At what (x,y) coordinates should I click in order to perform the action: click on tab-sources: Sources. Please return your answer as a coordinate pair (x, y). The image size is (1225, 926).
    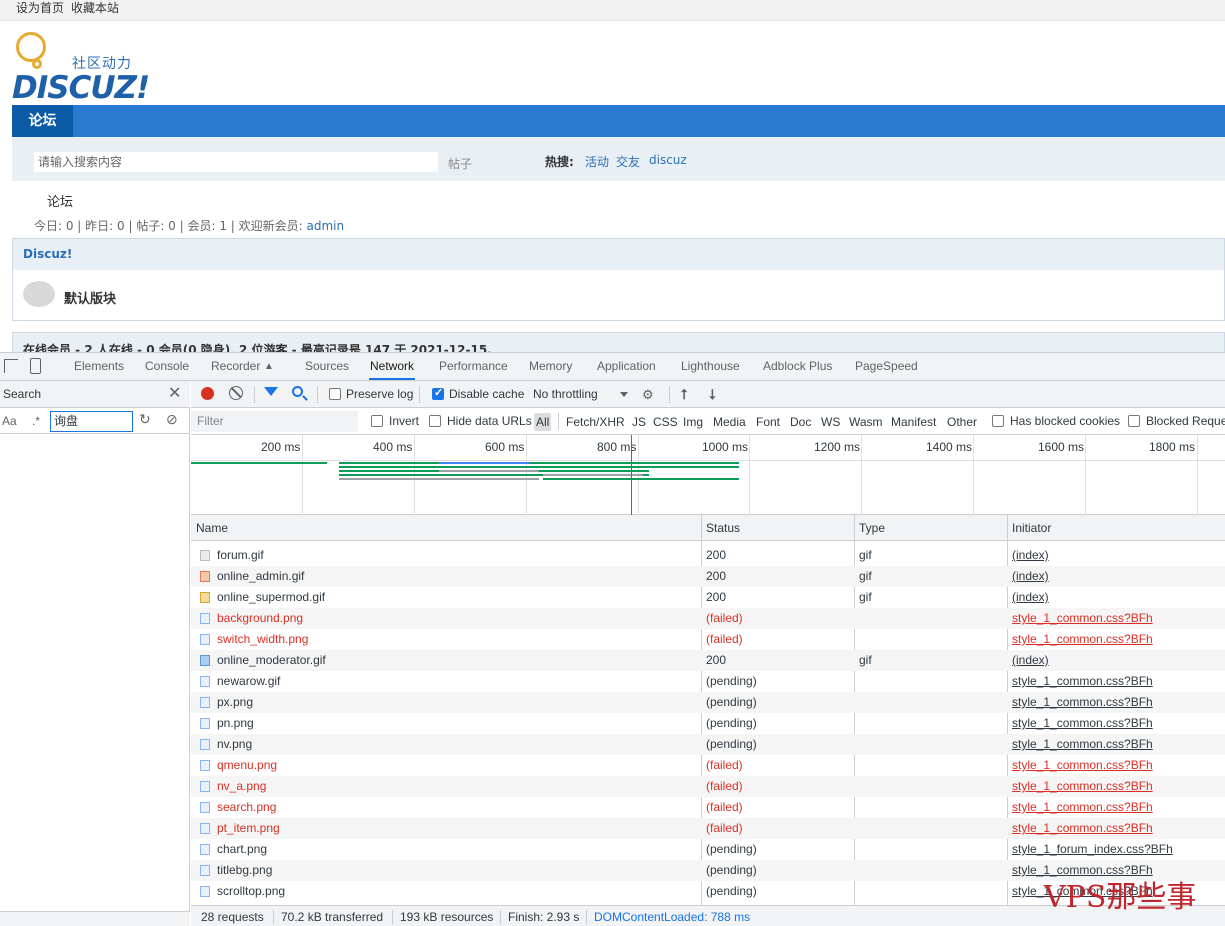
    Looking at the image, I should click on (327, 366).